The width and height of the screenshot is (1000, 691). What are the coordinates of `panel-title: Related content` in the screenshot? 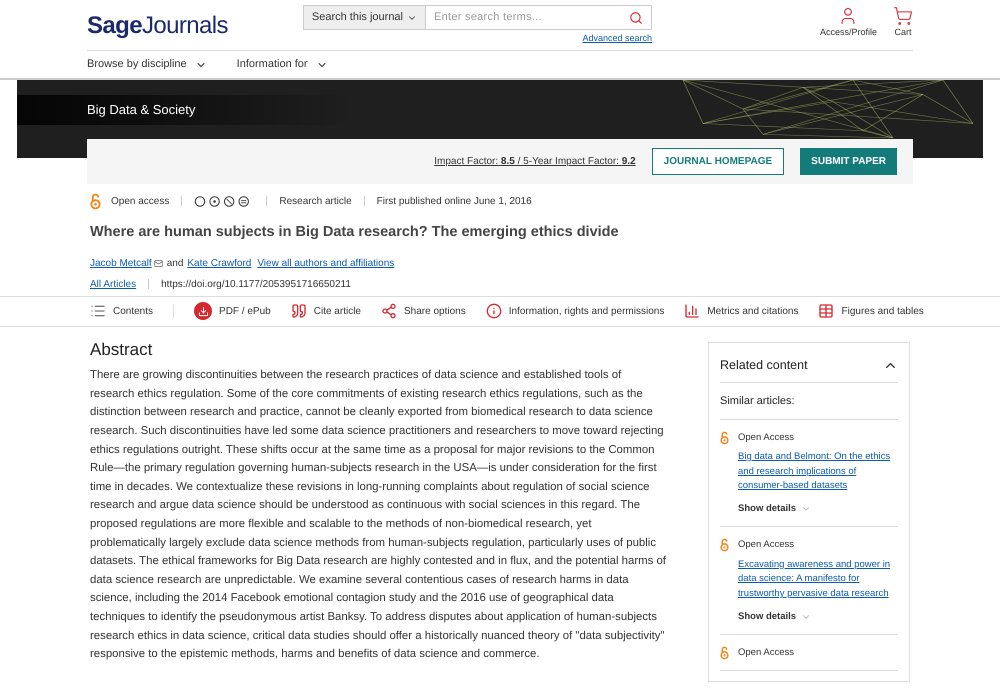 It's located at (764, 365).